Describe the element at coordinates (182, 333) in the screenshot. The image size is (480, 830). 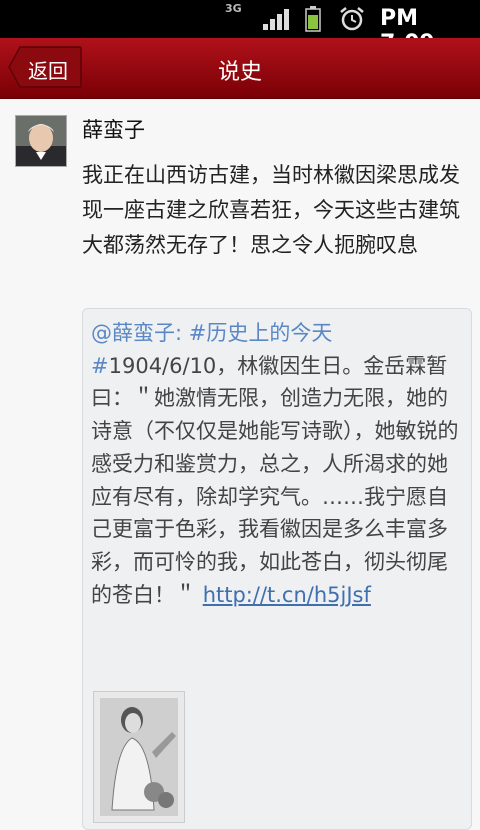
I see `mention-colon: :` at that location.